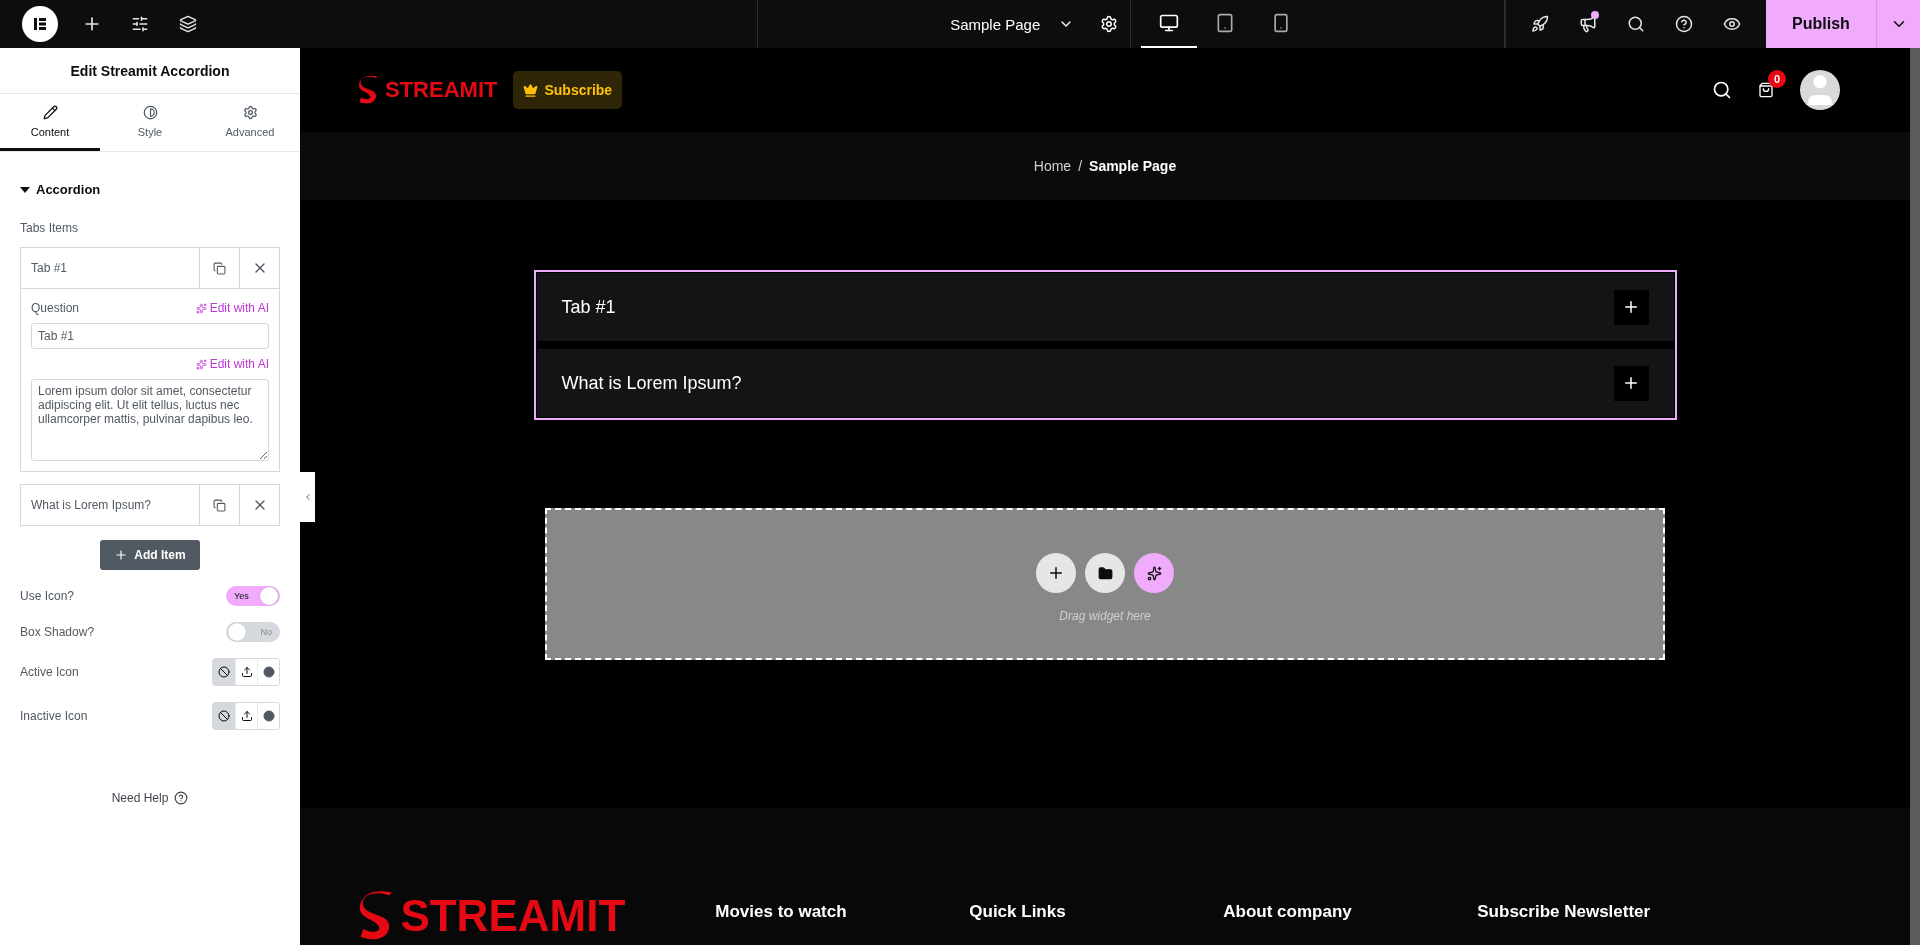 This screenshot has height=945, width=1920. What do you see at coordinates (1564, 912) in the screenshot?
I see `footer-heading: Subscribe Newsletter` at bounding box center [1564, 912].